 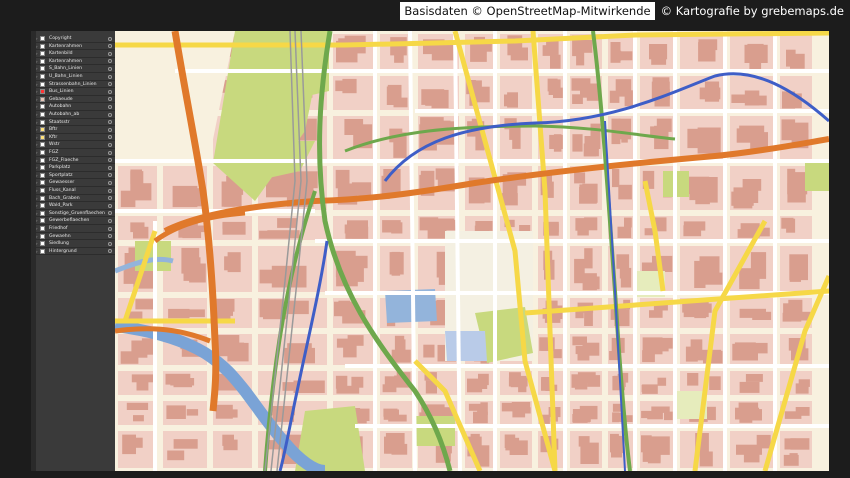 I want to click on layer-row: › Kartenbild, so click(x=75, y=54).